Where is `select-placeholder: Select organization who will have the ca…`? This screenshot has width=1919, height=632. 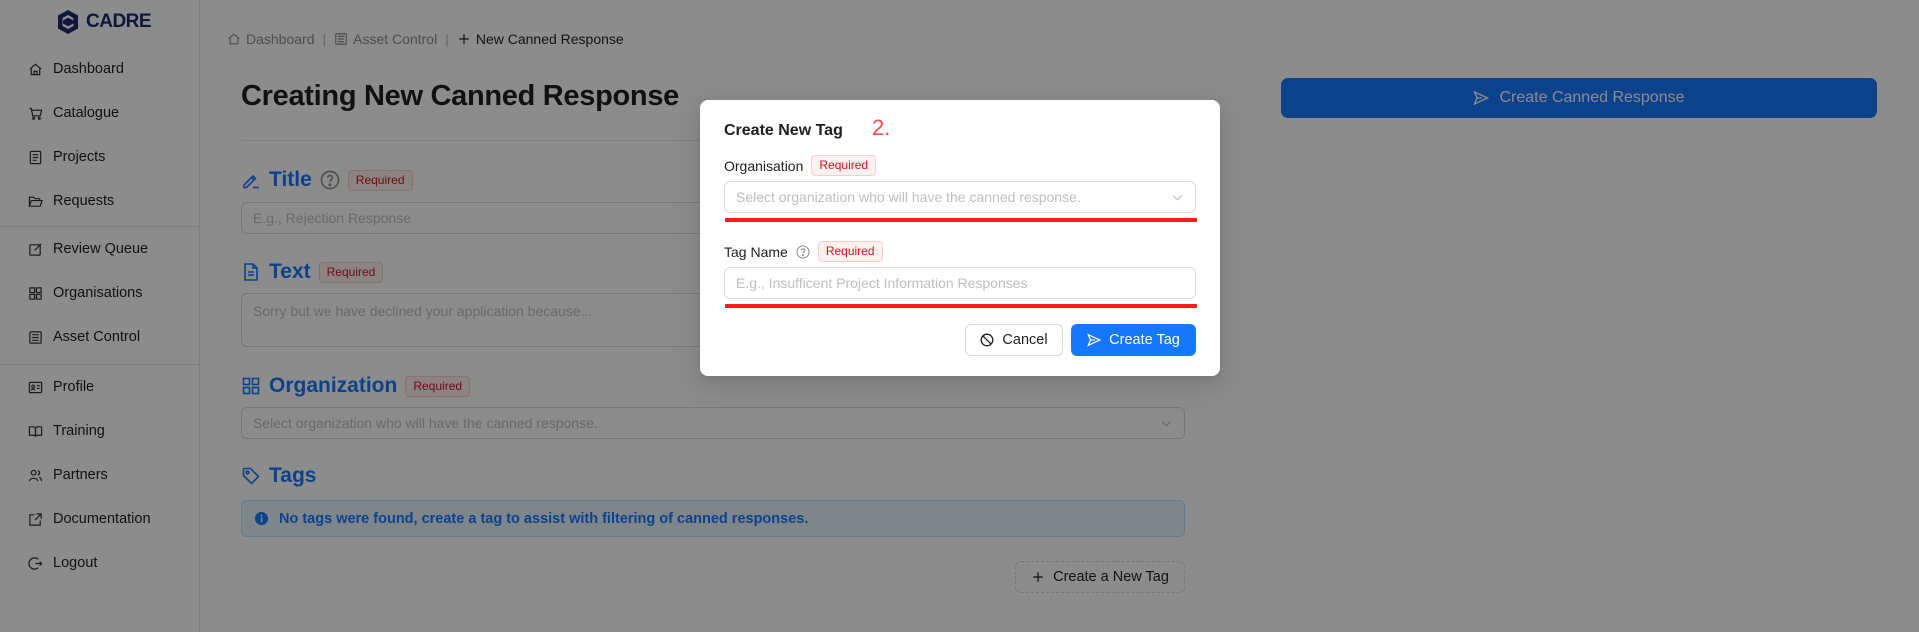
select-placeholder: Select organization who will have the ca… is located at coordinates (908, 197).